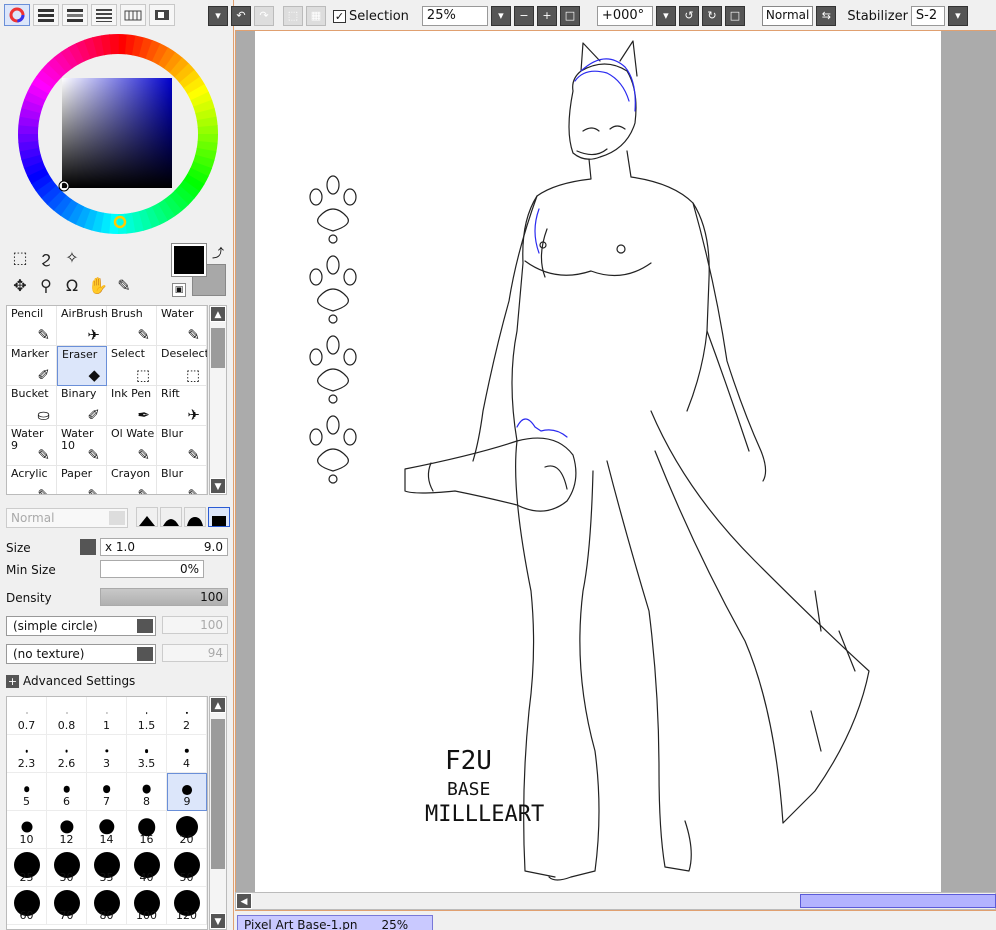 The height and width of the screenshot is (930, 996). Describe the element at coordinates (187, 792) in the screenshot. I see `brush-size-9: 9` at that location.